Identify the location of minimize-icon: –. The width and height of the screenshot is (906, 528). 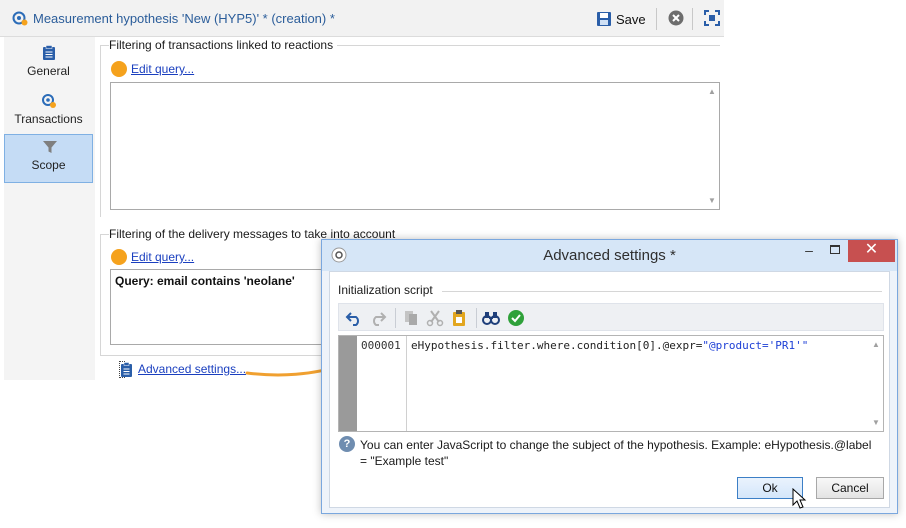
(809, 251).